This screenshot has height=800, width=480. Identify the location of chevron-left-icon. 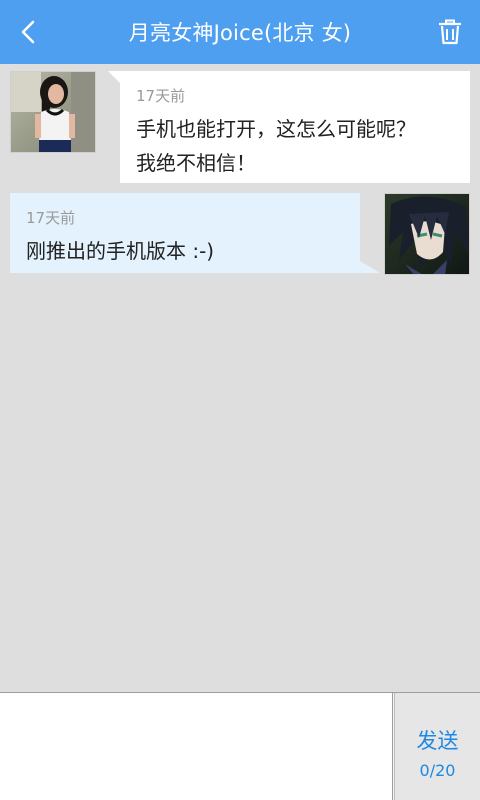
(28, 32).